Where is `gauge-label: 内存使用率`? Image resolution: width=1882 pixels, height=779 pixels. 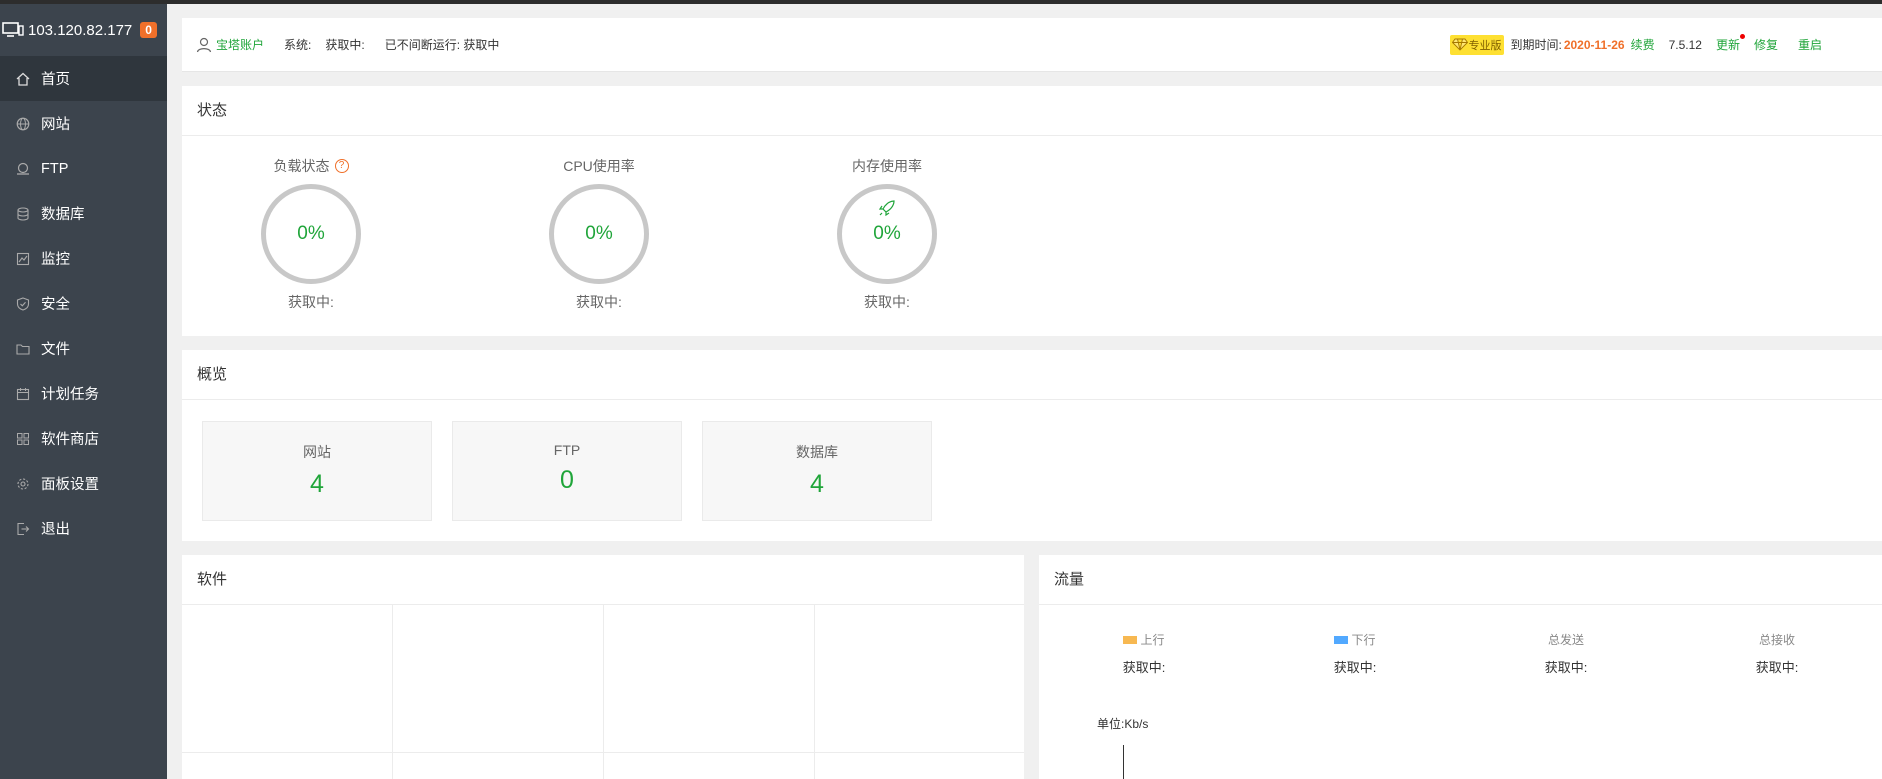 gauge-label: 内存使用率 is located at coordinates (887, 166).